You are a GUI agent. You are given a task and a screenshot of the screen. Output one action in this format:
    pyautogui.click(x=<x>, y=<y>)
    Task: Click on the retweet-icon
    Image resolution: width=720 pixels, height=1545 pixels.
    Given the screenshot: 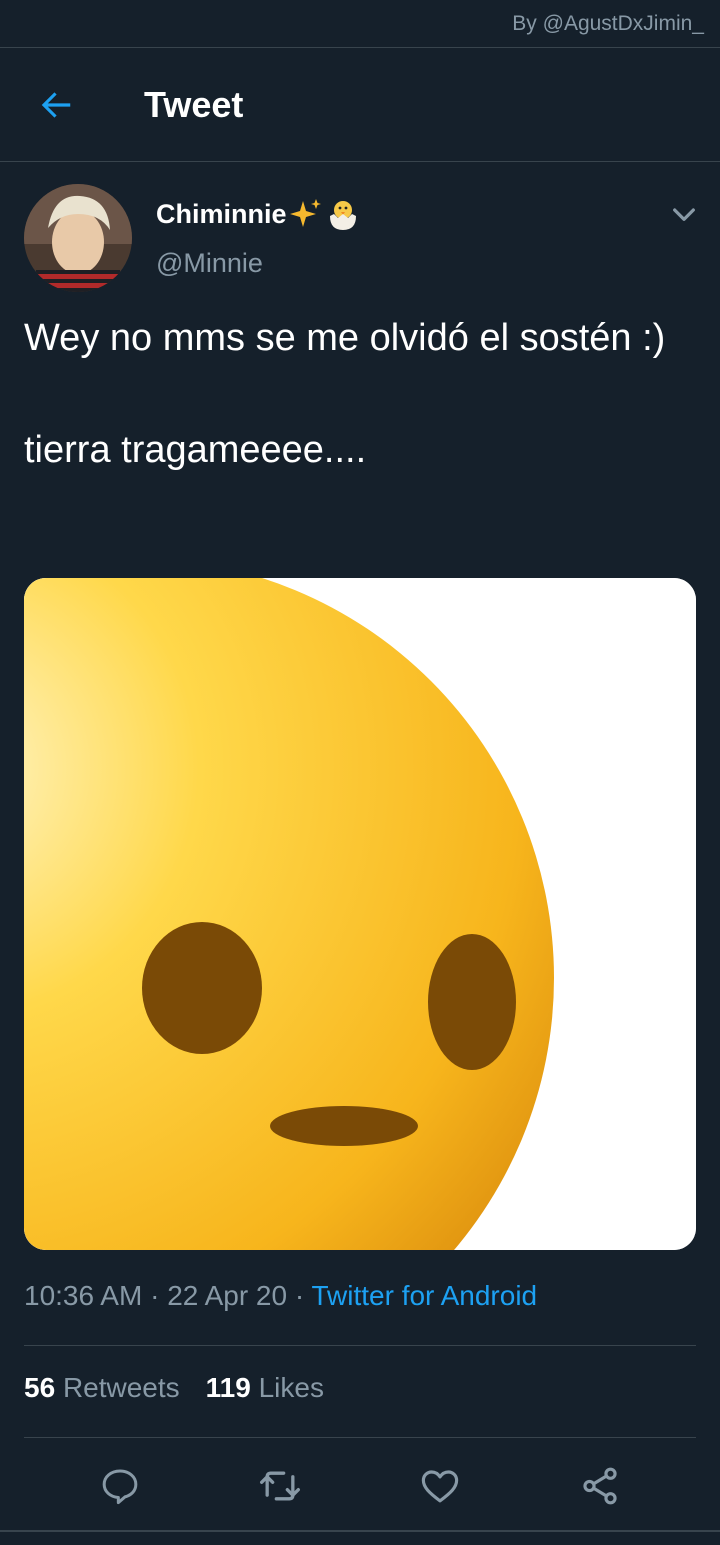 What is the action you would take?
    pyautogui.click(x=280, y=1486)
    